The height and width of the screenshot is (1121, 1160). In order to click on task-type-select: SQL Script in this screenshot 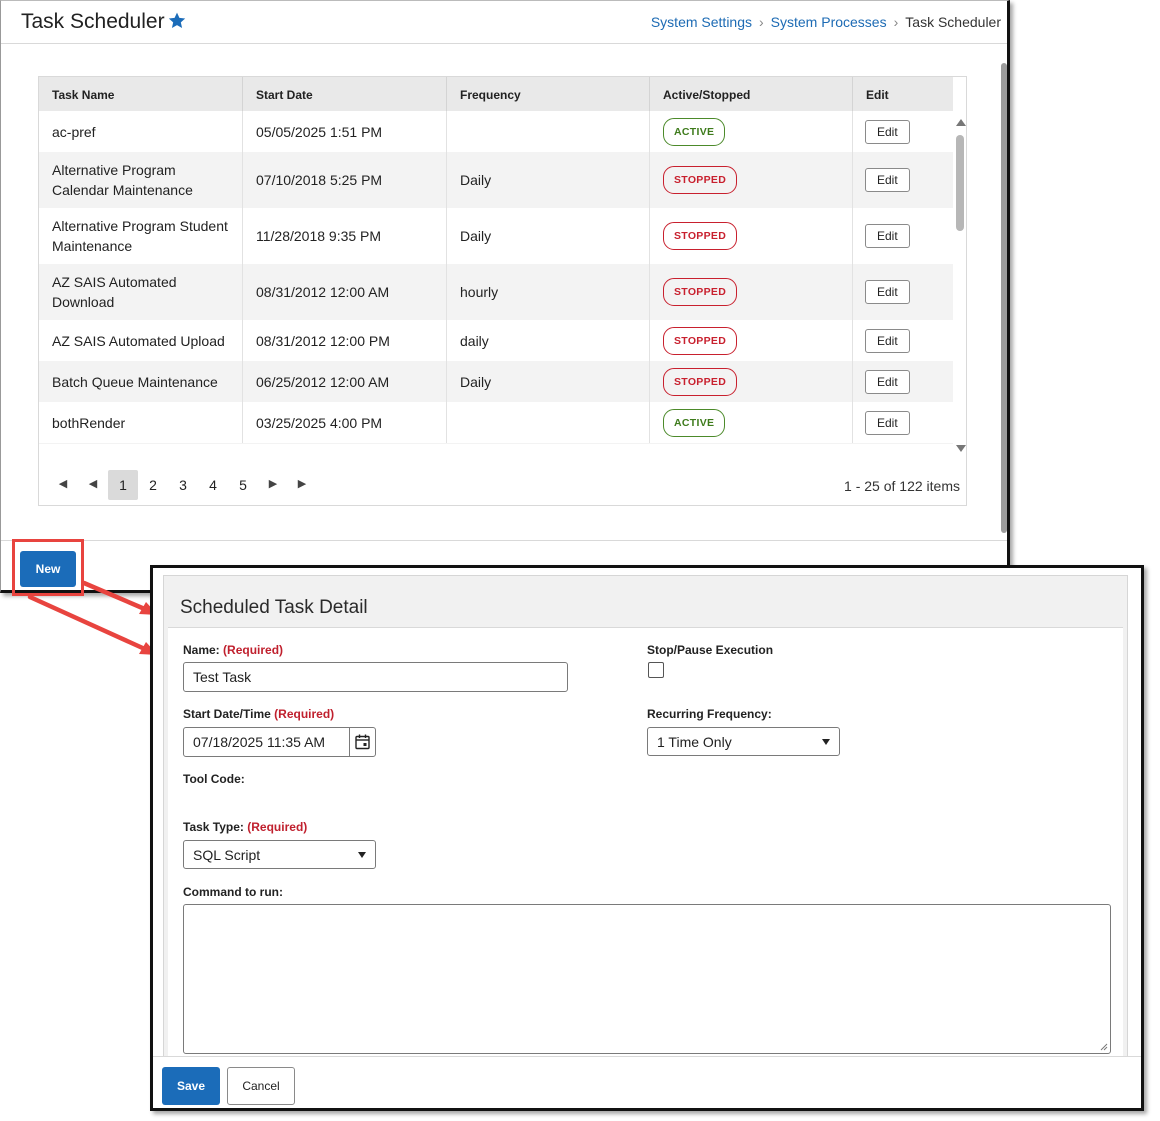, I will do `click(279, 854)`.